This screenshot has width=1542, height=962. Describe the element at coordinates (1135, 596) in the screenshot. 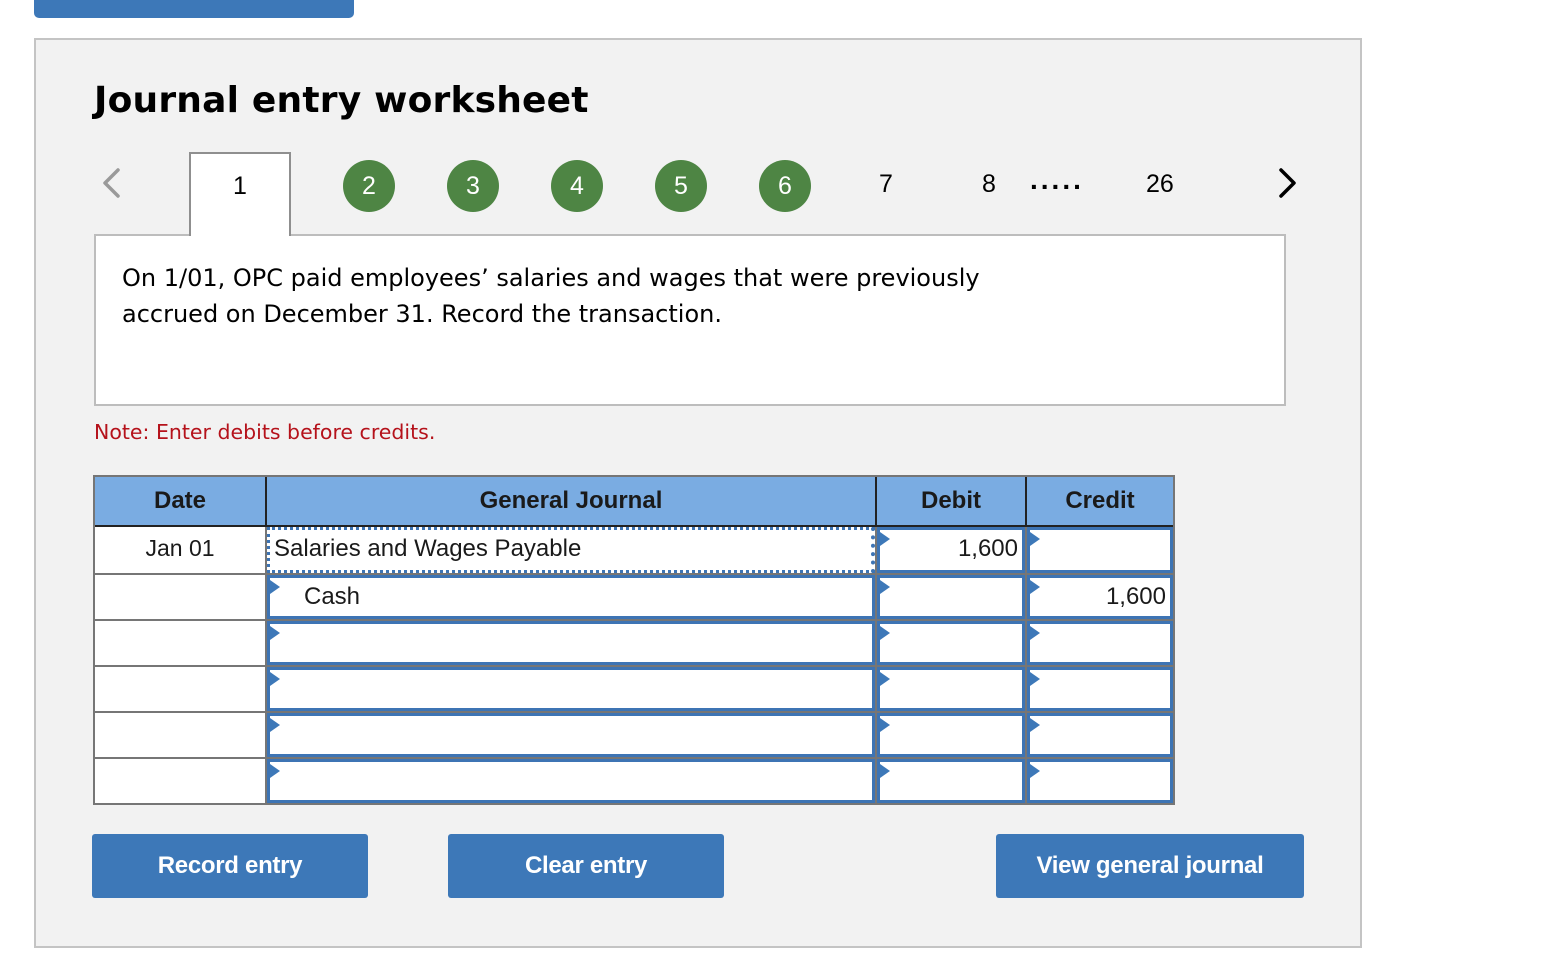

I see `credit-value: 1,600` at that location.